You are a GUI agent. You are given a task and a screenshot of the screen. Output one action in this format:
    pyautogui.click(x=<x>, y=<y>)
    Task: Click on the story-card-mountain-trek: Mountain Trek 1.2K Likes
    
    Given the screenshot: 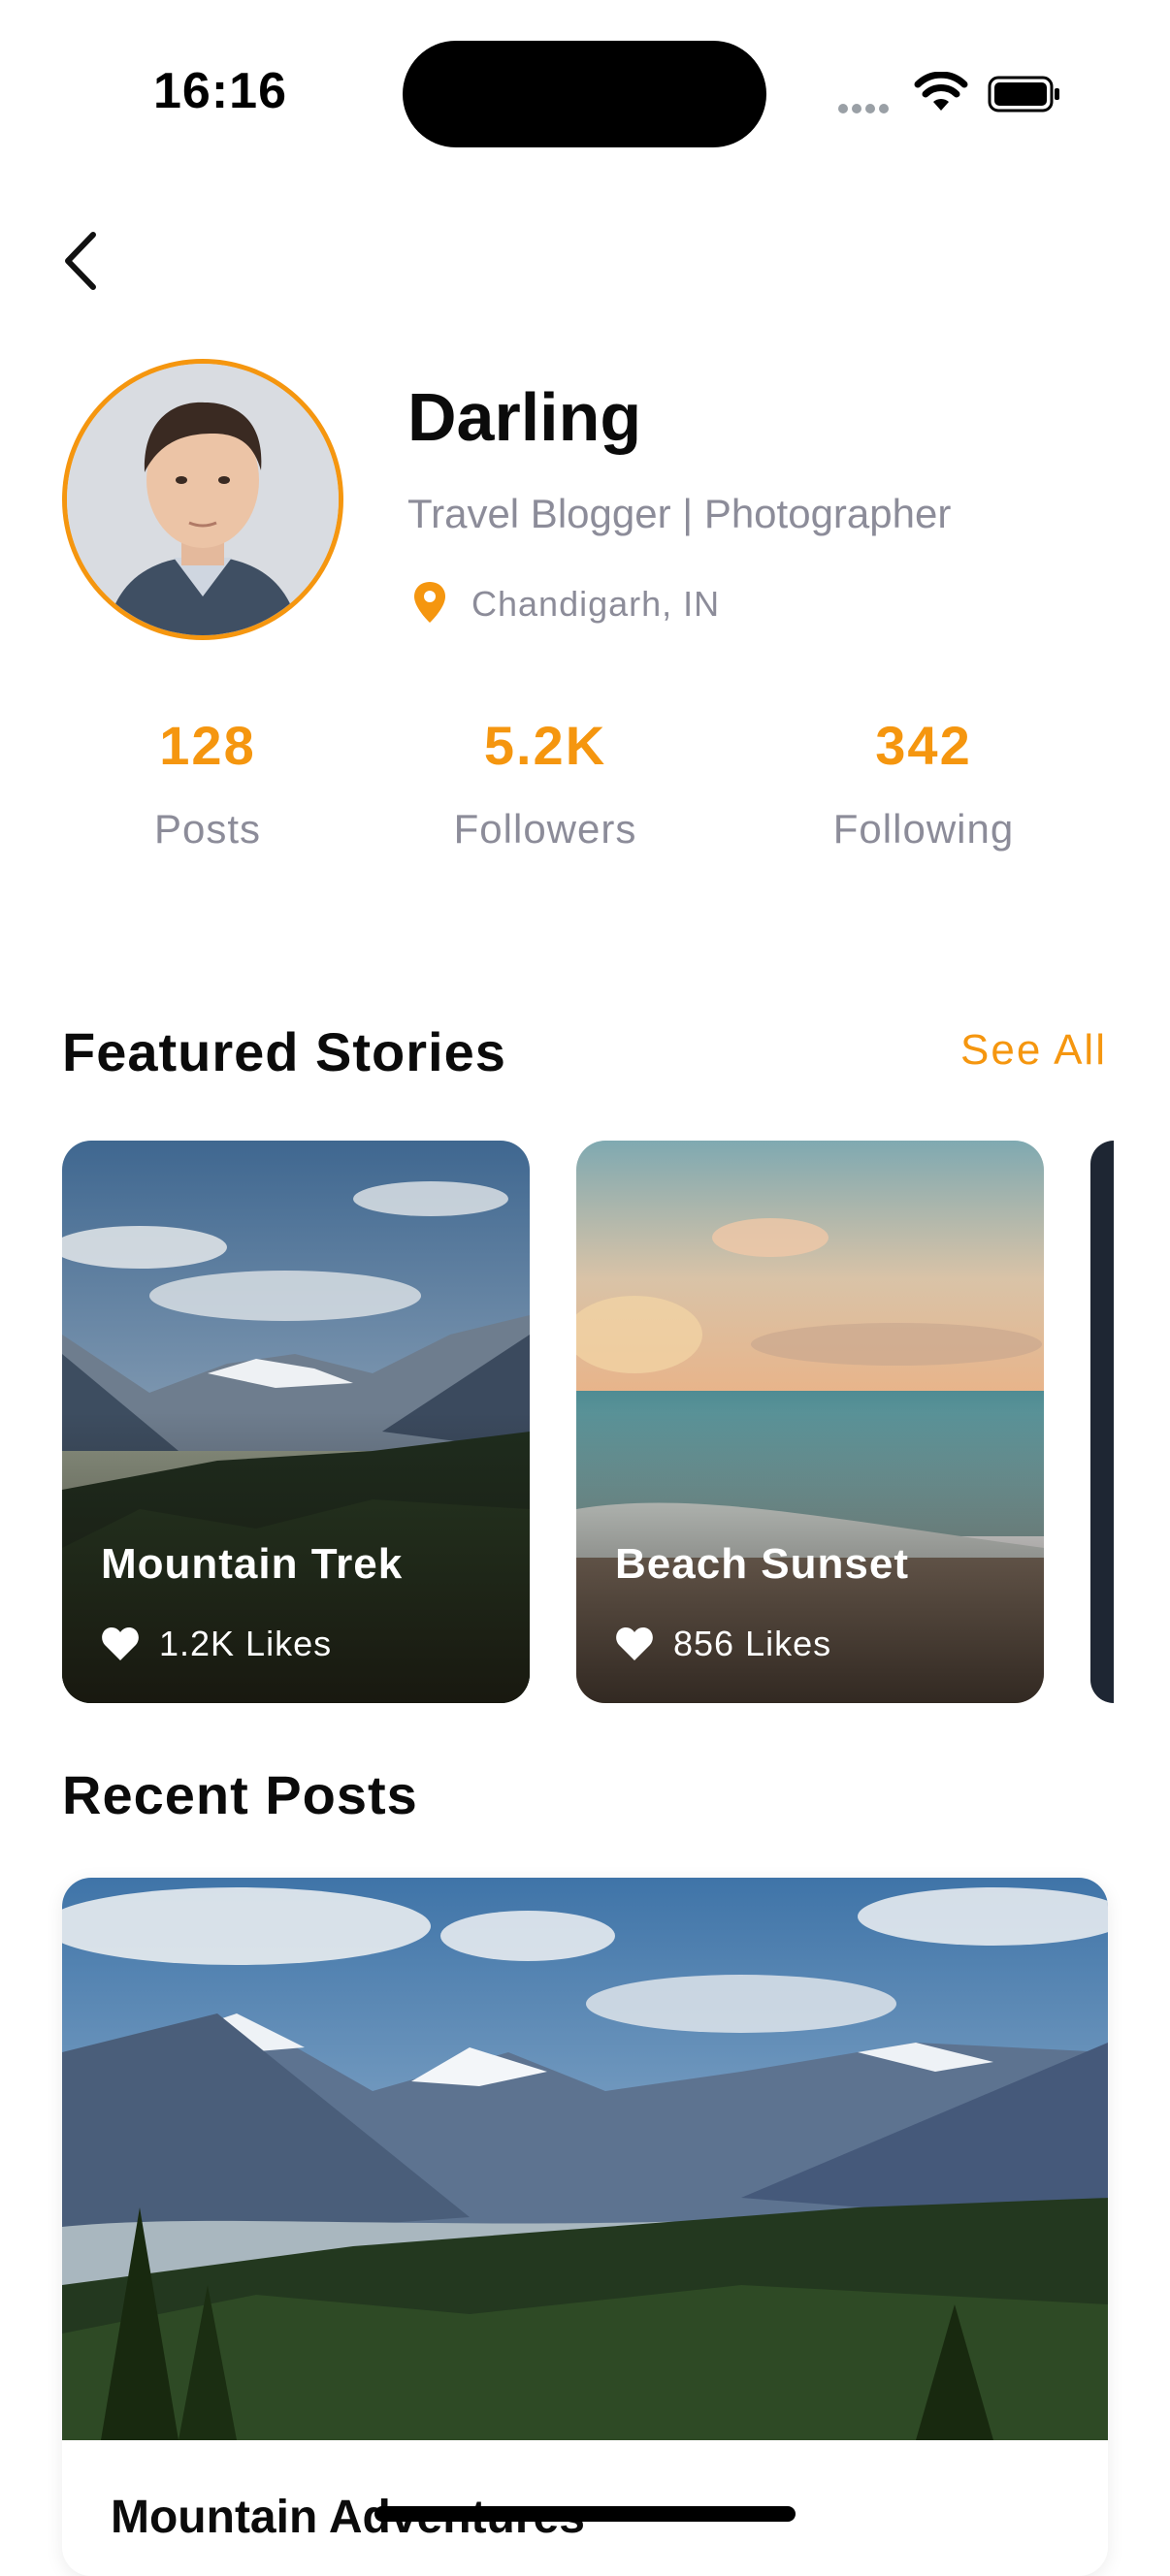 What is the action you would take?
    pyautogui.click(x=296, y=1422)
    